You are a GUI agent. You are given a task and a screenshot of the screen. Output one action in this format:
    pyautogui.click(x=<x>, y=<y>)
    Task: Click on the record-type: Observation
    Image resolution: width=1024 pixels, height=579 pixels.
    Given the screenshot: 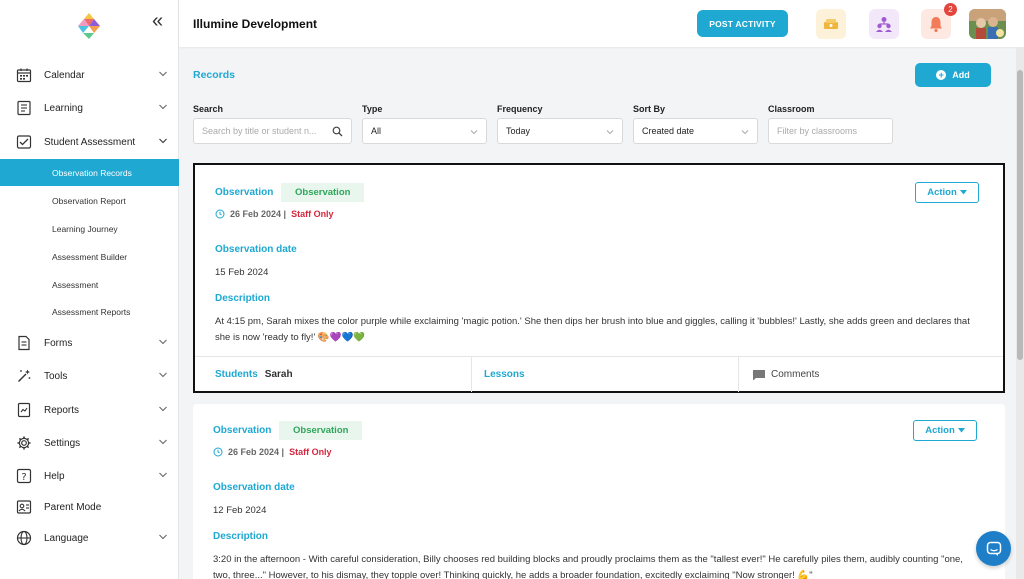 What is the action you would take?
    pyautogui.click(x=242, y=430)
    